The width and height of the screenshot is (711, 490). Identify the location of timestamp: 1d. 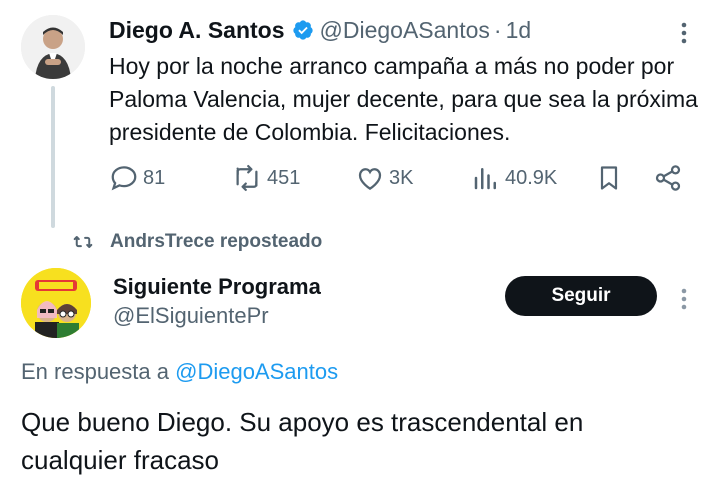
(519, 30).